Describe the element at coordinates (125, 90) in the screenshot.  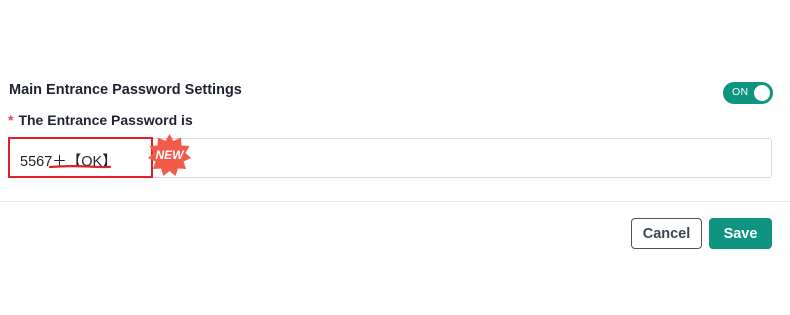
I see `section-title: Main Entrance Password Settings` at that location.